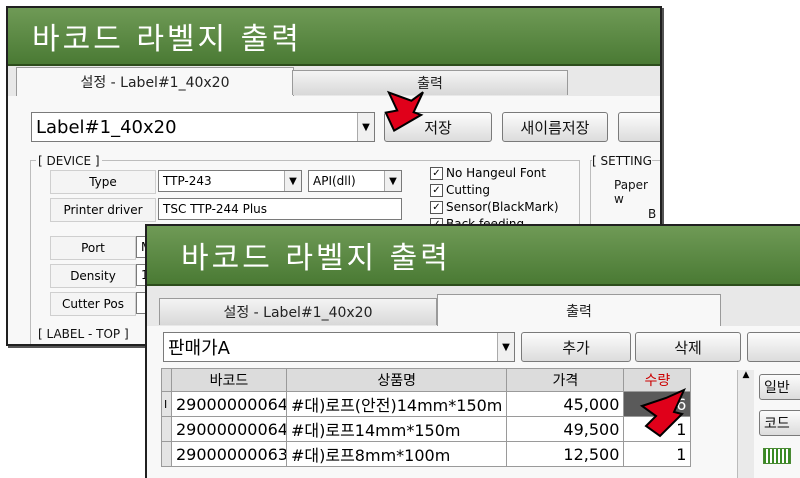 The height and width of the screenshot is (478, 800). Describe the element at coordinates (565, 454) in the screenshot. I see `cell-price: 12,500` at that location.